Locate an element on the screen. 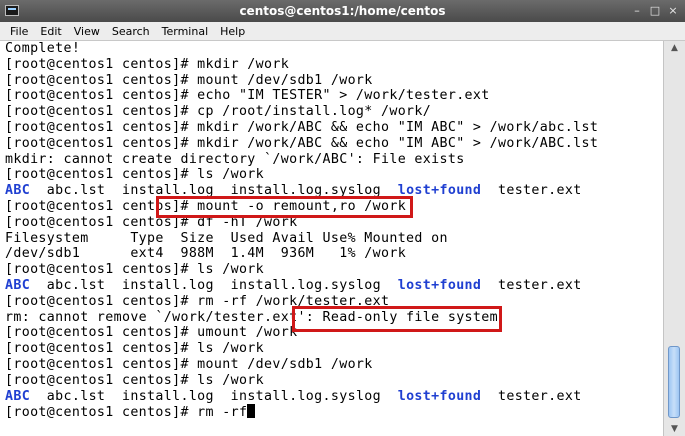 The height and width of the screenshot is (436, 685). terminal-text: /dev/sdb1 ext4 988M 1.4M 936M 1% /work is located at coordinates (206, 254).